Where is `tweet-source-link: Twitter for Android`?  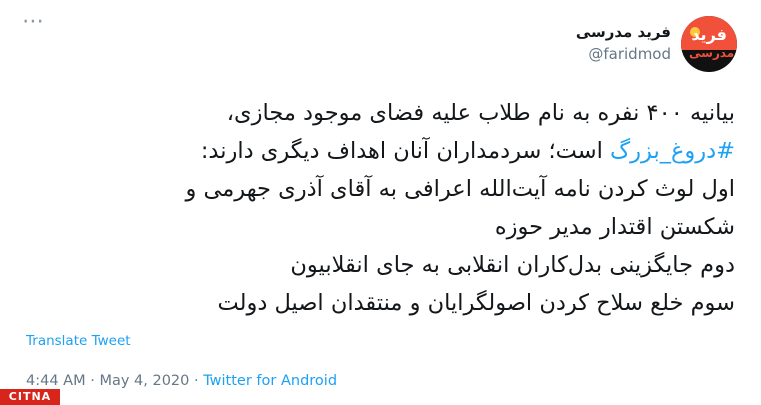 tweet-source-link: Twitter for Android is located at coordinates (270, 381).